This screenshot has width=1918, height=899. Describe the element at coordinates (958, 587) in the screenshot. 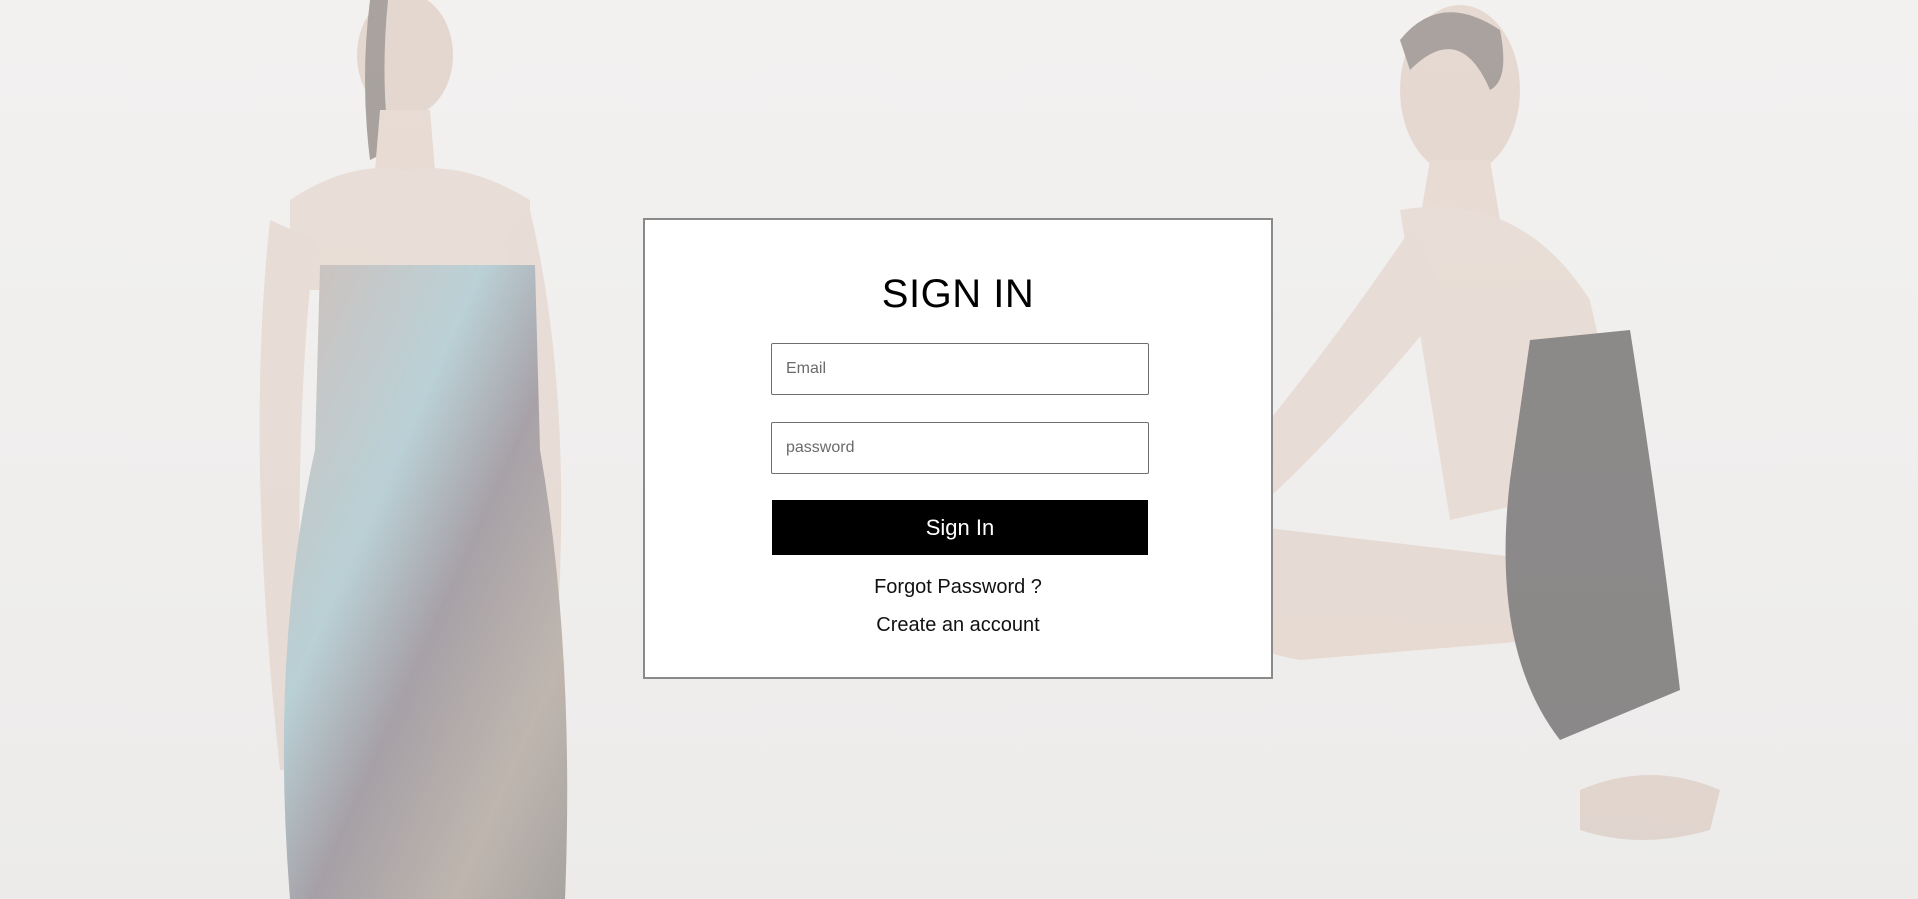

I see `forgot-password-link: Forgot Password ?` at that location.